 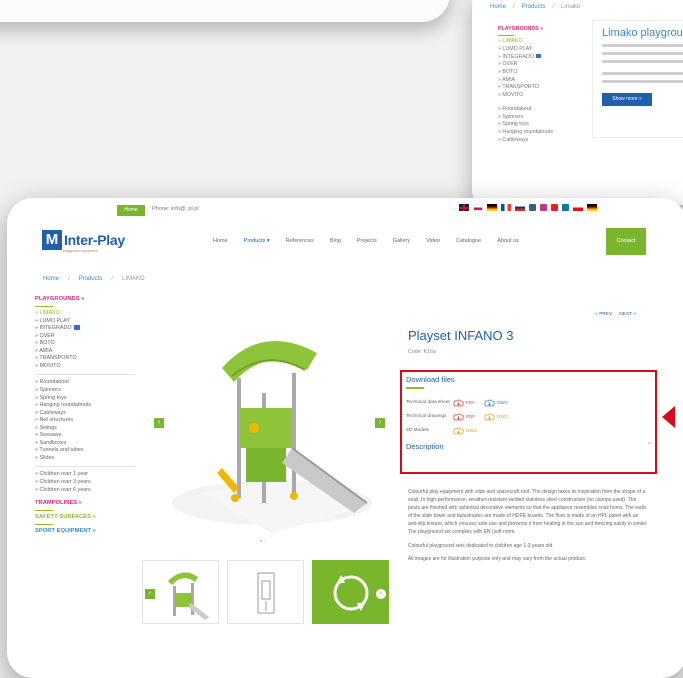 What do you see at coordinates (150, 594) in the screenshot?
I see `thumbnail-prev-arrow: ‹` at bounding box center [150, 594].